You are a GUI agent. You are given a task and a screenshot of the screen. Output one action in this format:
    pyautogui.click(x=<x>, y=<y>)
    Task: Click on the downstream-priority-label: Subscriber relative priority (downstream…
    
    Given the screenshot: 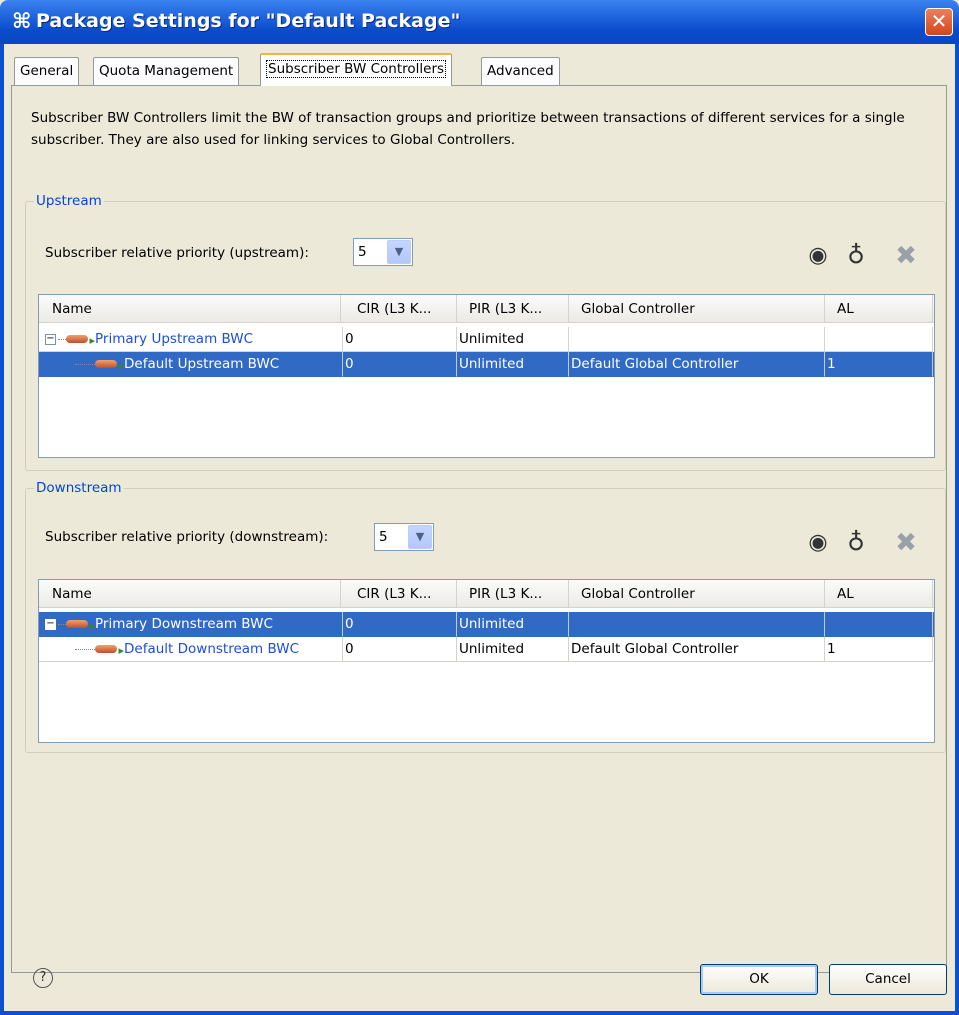 What is the action you would take?
    pyautogui.click(x=187, y=537)
    